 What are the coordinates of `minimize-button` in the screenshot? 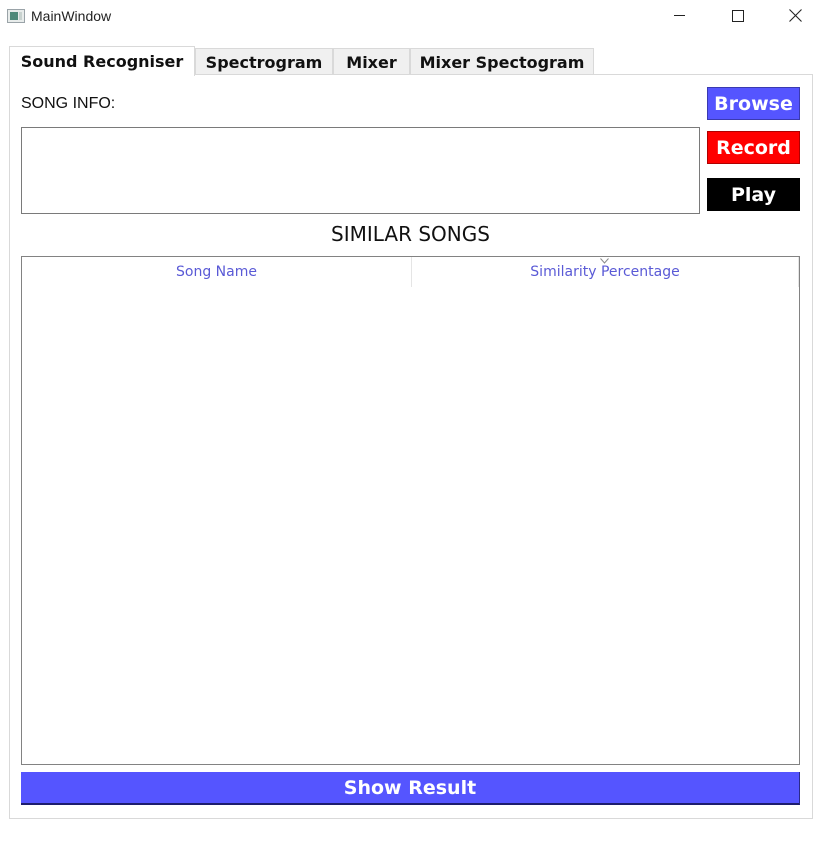 It's located at (679, 16).